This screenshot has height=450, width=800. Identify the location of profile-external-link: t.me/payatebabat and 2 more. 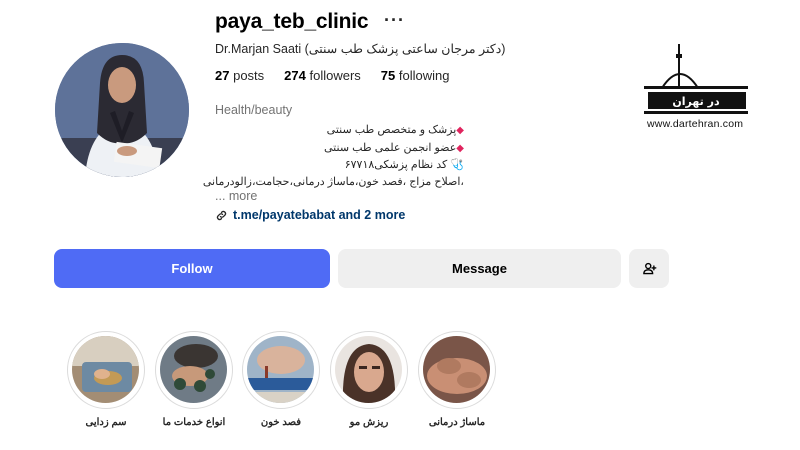
(310, 215).